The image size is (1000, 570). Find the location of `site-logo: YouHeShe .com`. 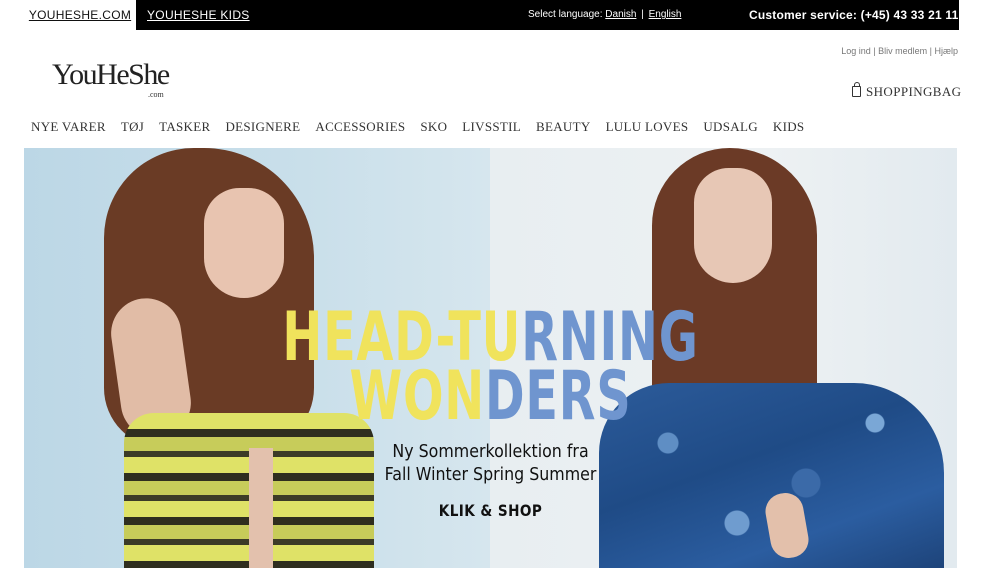

site-logo: YouHeShe .com is located at coordinates (111, 78).